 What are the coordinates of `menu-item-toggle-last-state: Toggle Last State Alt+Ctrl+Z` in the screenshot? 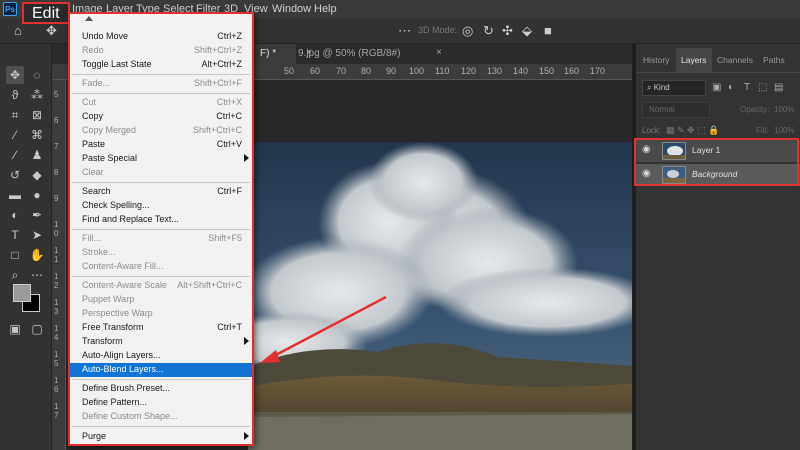 It's located at (161, 65).